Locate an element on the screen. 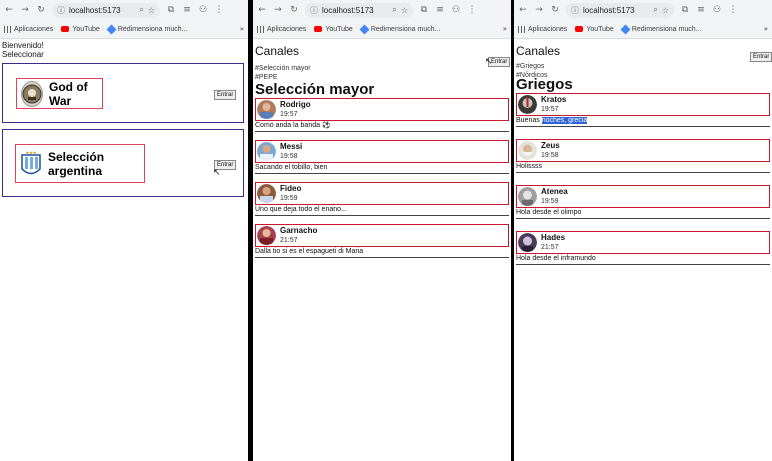 This screenshot has height=461, width=772. god-of-war-logo-icon is located at coordinates (32, 93).